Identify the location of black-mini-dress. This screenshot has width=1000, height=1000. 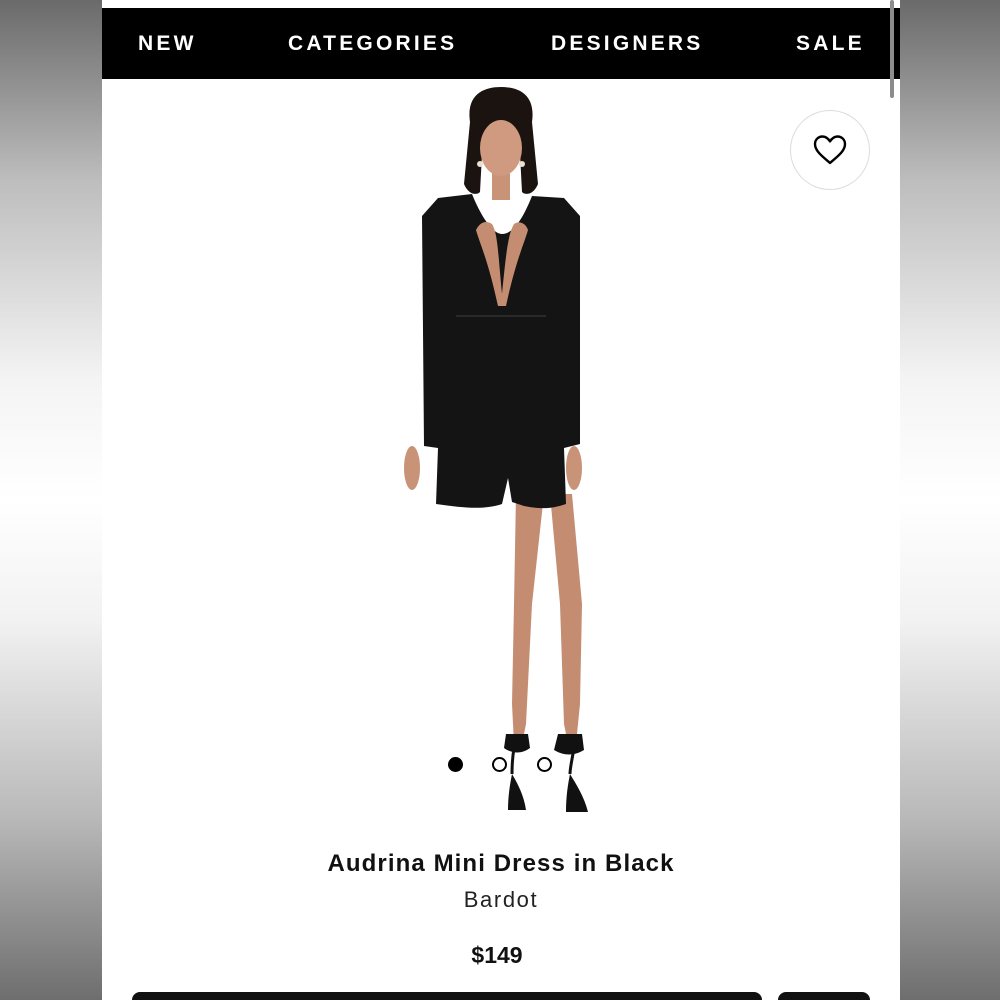
(501, 351).